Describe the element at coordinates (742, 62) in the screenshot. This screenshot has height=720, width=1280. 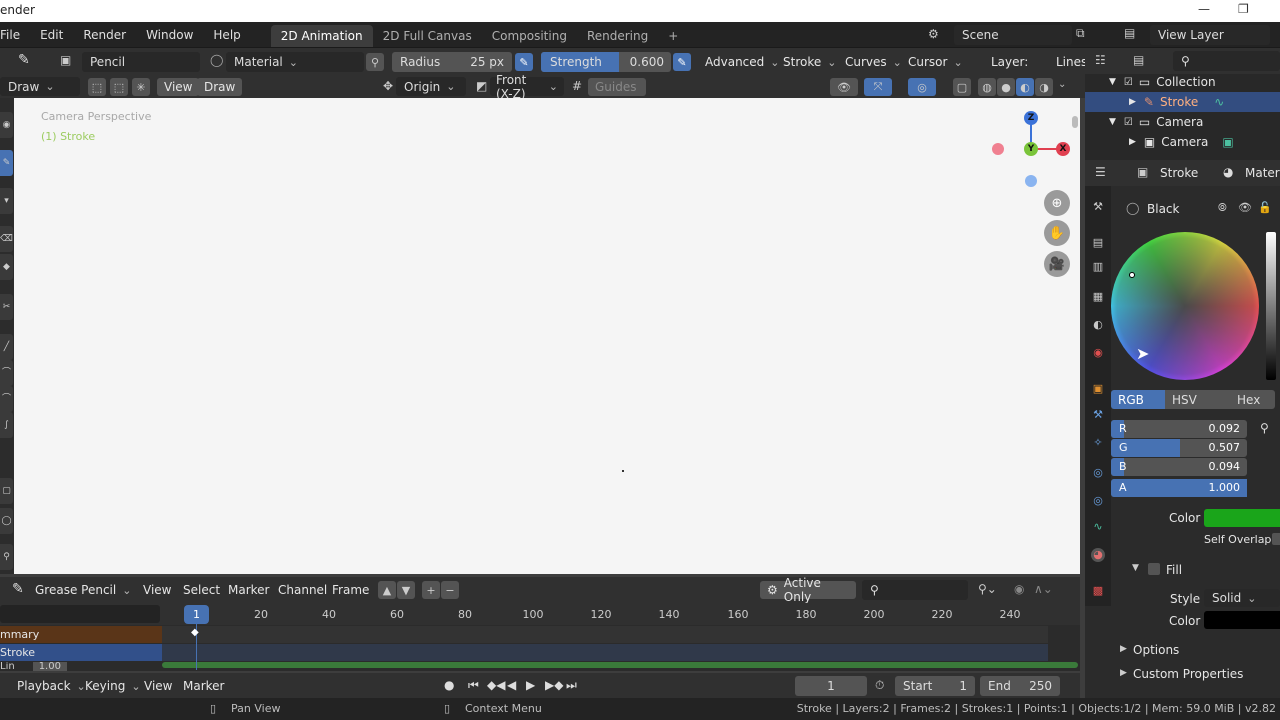
I see `advanced-menu: Advanced` at that location.